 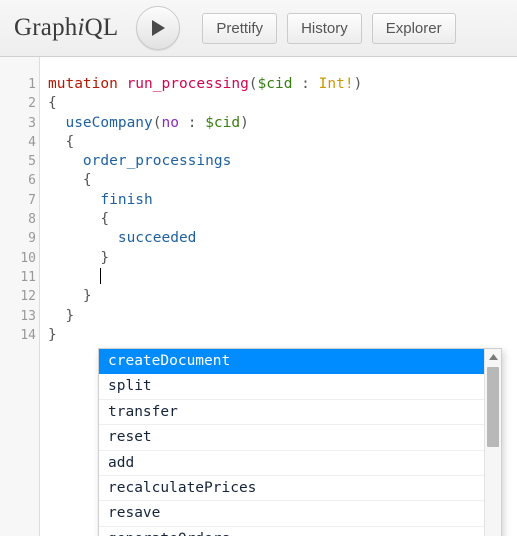 I want to click on autocomplete-item: split, so click(x=291, y=387).